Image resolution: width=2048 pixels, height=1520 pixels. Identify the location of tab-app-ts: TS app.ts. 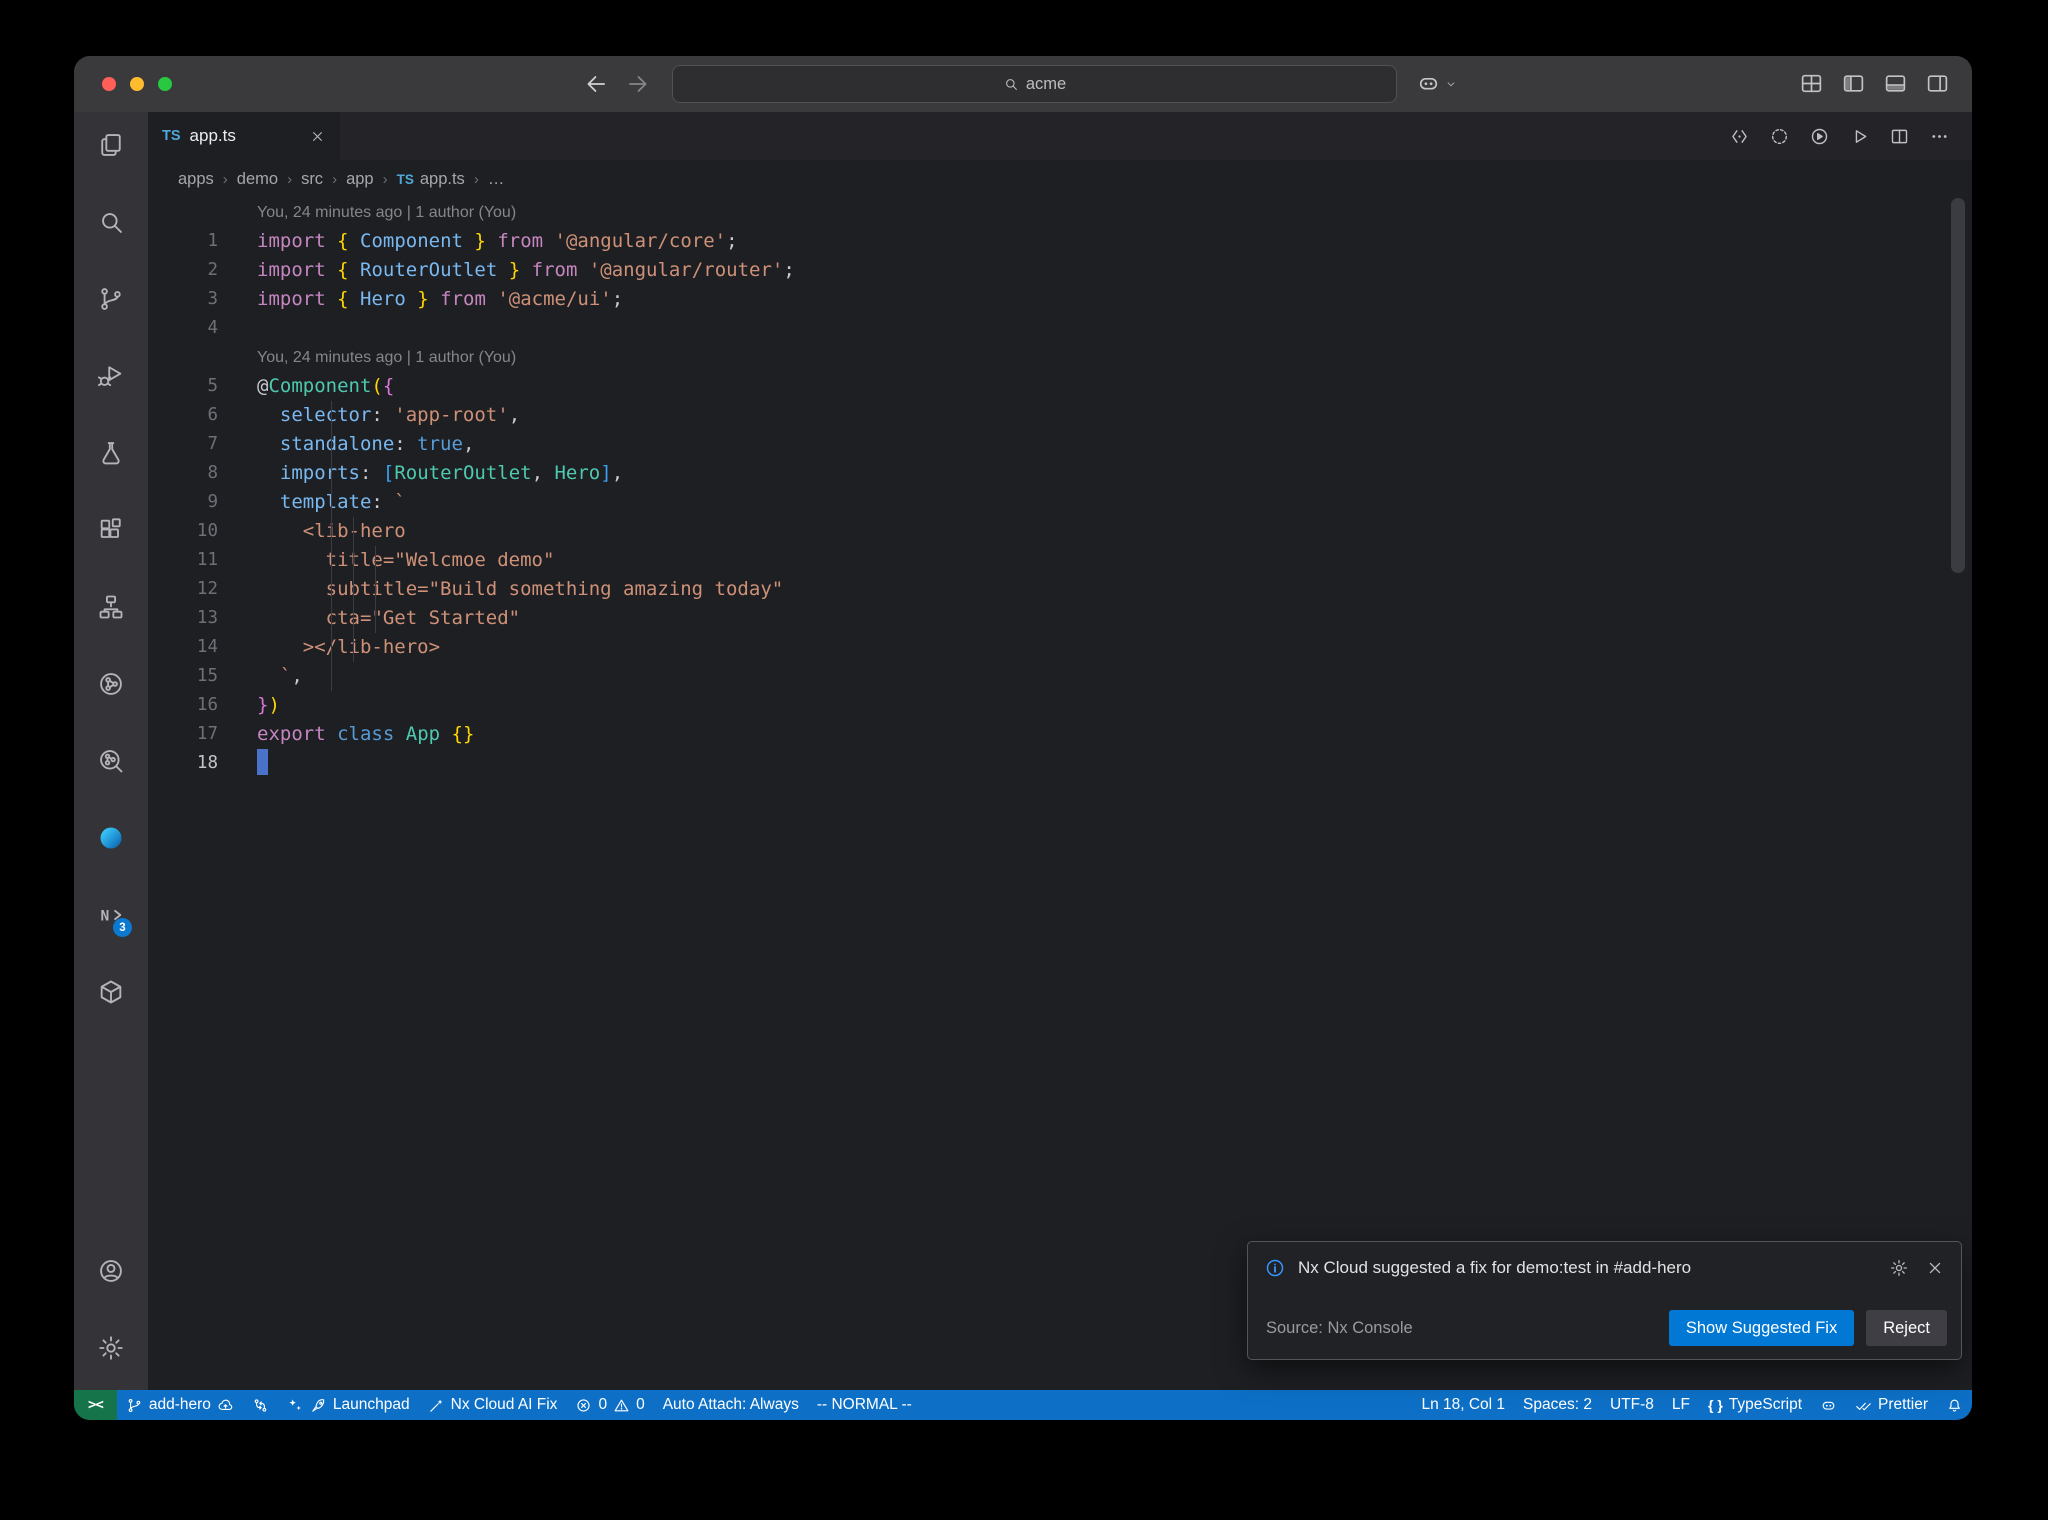
(244, 136).